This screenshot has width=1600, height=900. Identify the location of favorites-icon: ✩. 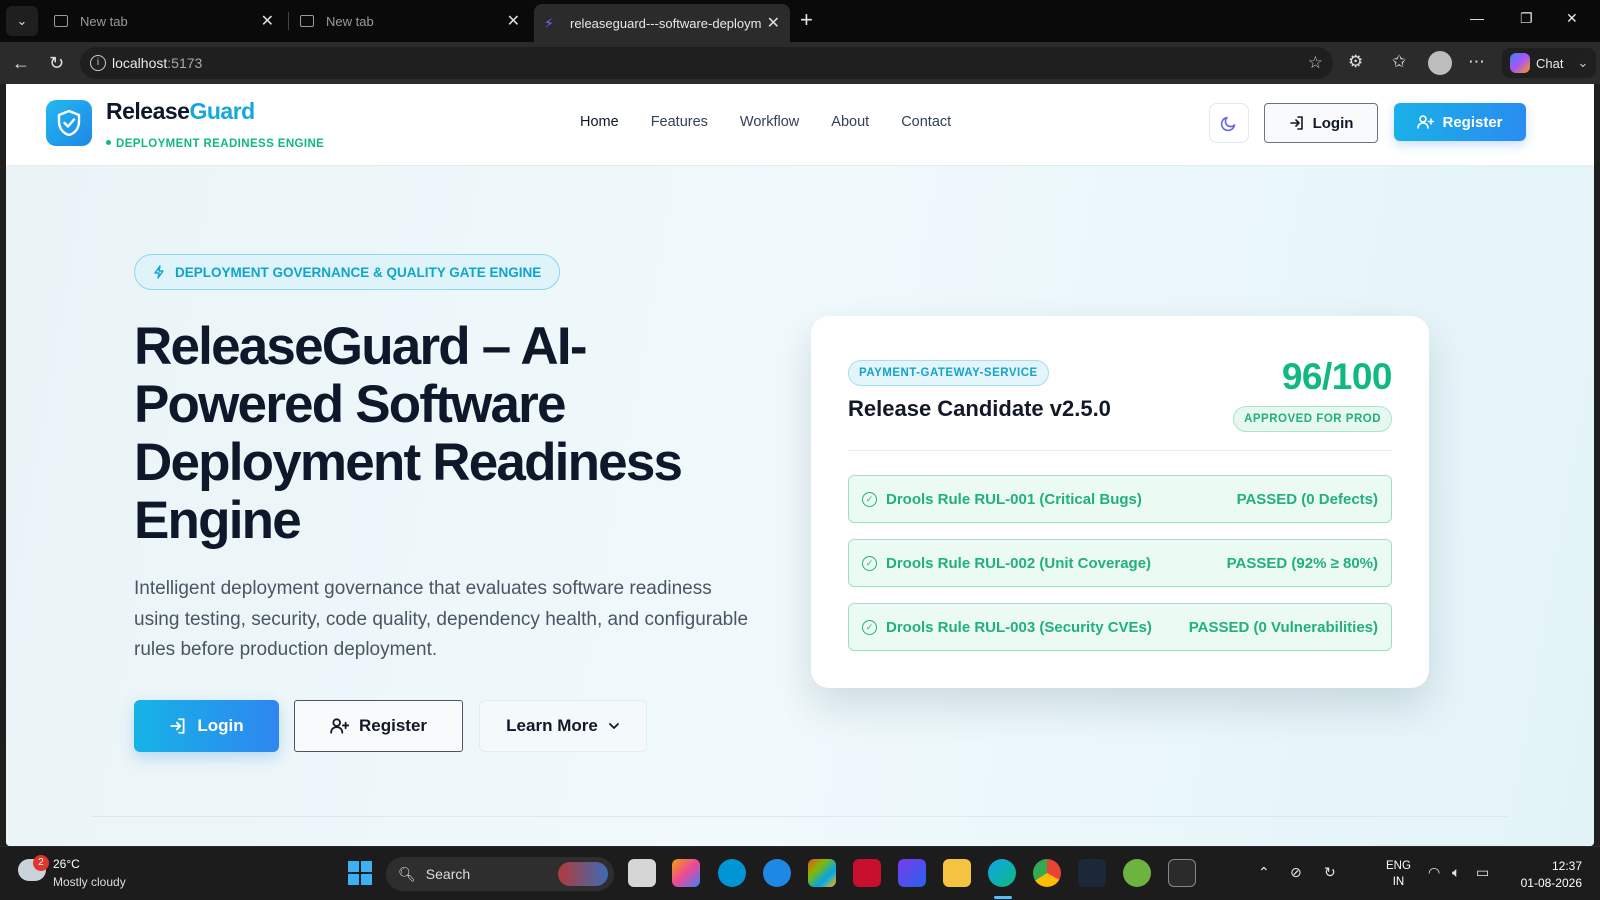
(1399, 62).